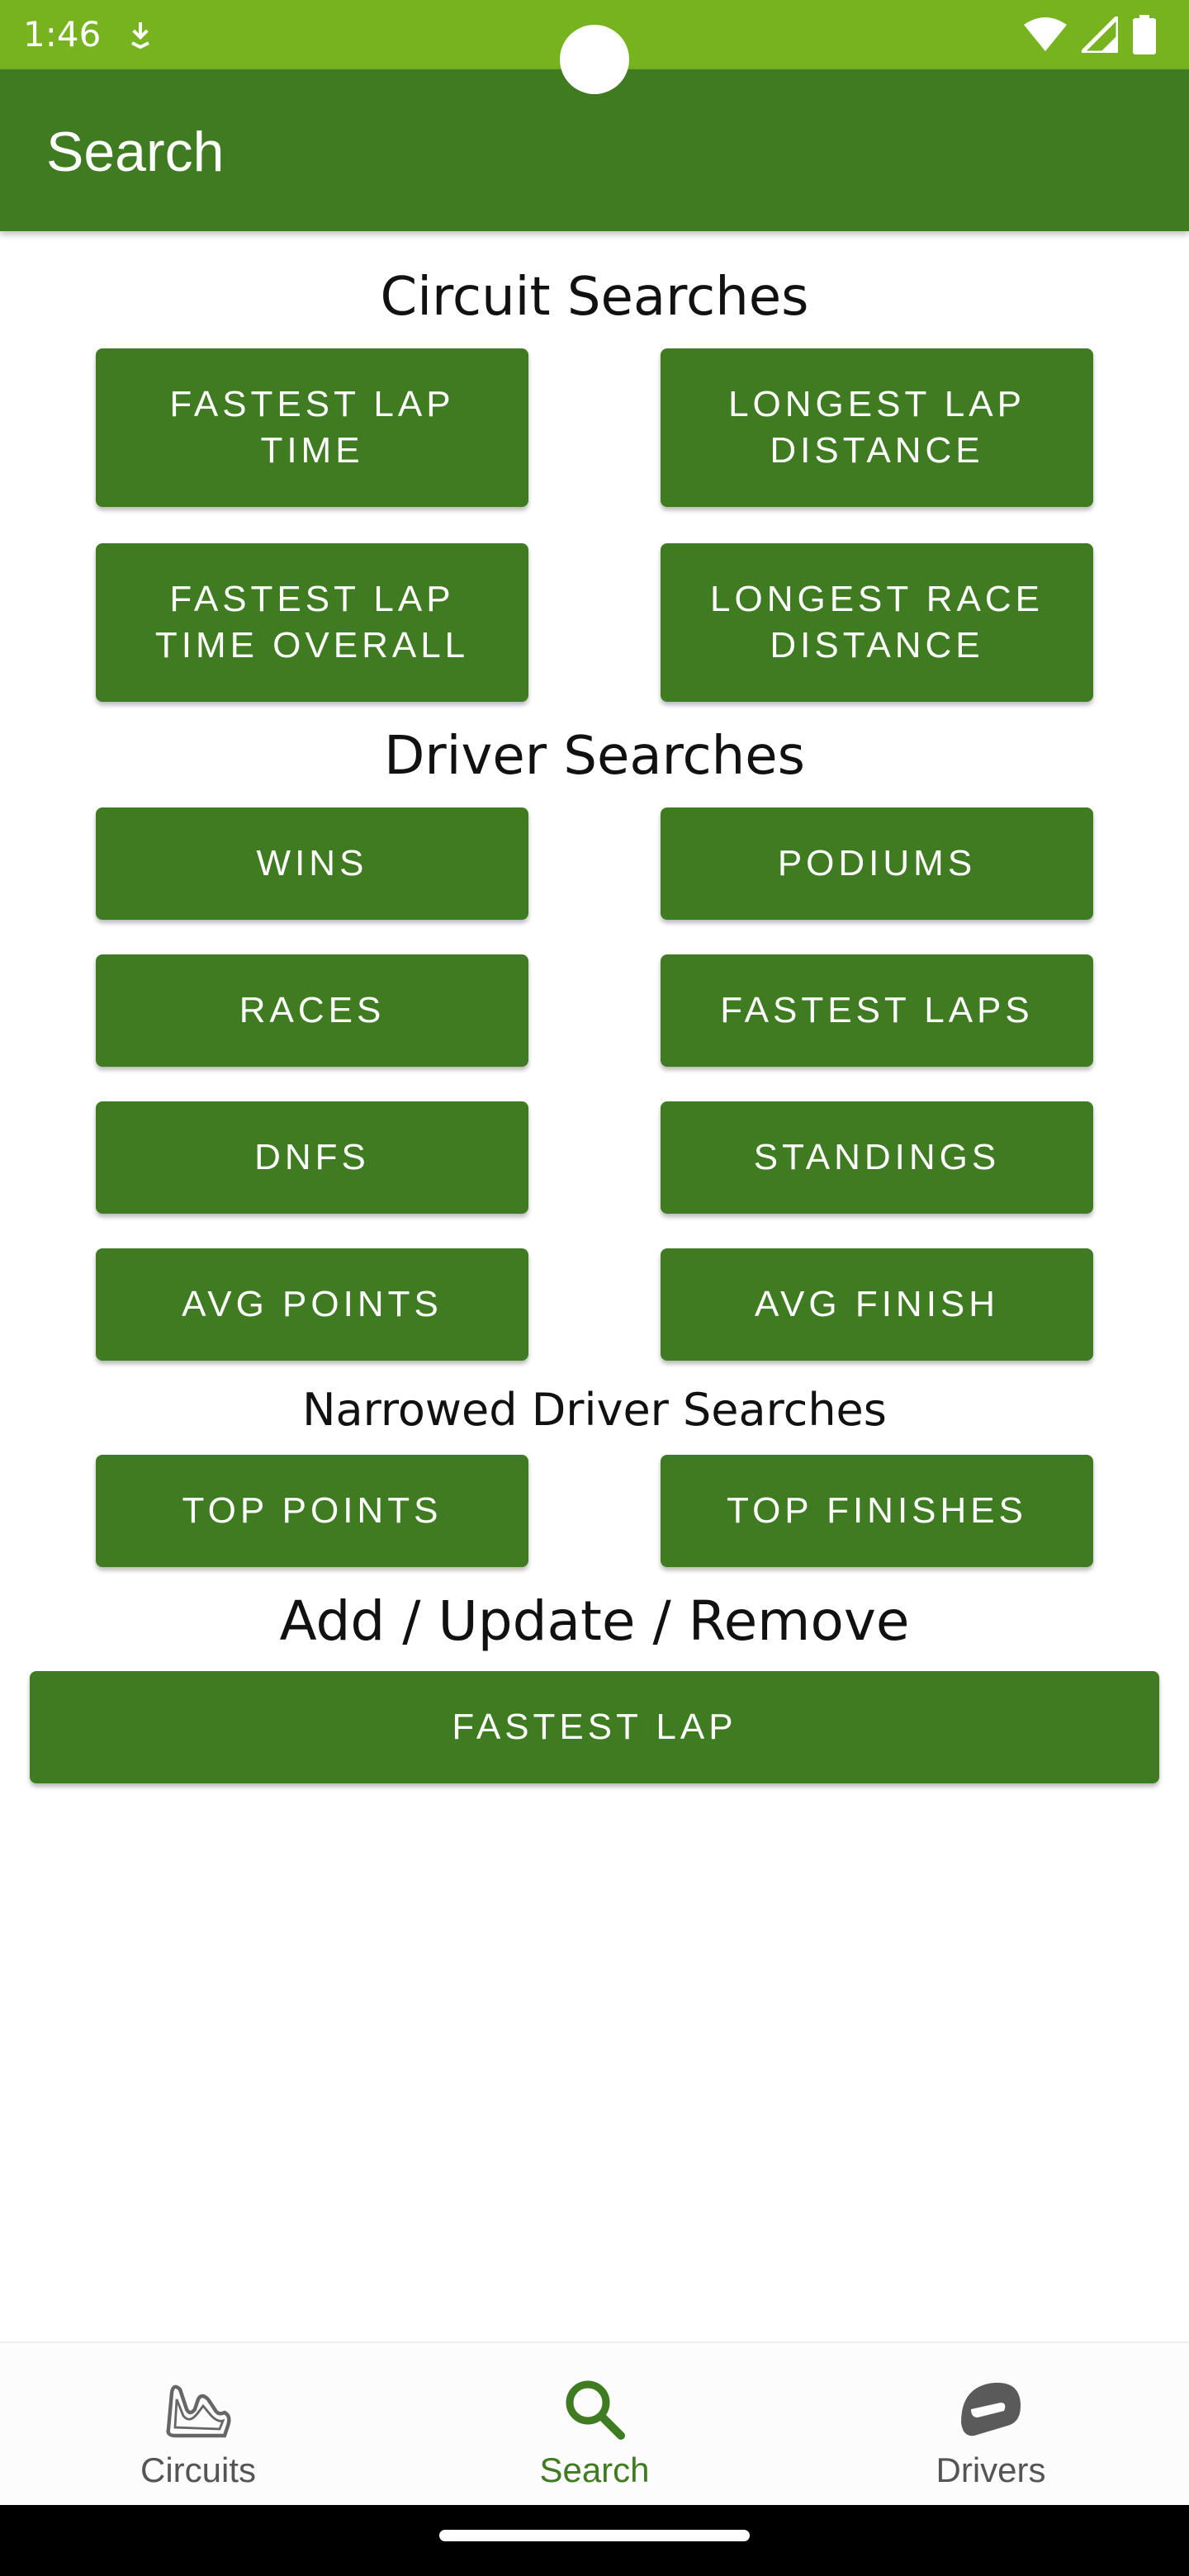 The height and width of the screenshot is (2576, 1189). I want to click on nav-label-circuits: Circuits, so click(198, 2470).